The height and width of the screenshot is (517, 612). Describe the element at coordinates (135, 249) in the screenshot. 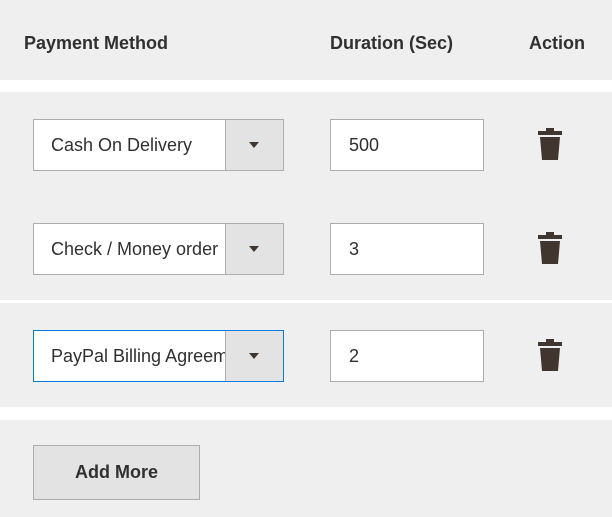

I see `payment-method-value: Check / Money order` at that location.